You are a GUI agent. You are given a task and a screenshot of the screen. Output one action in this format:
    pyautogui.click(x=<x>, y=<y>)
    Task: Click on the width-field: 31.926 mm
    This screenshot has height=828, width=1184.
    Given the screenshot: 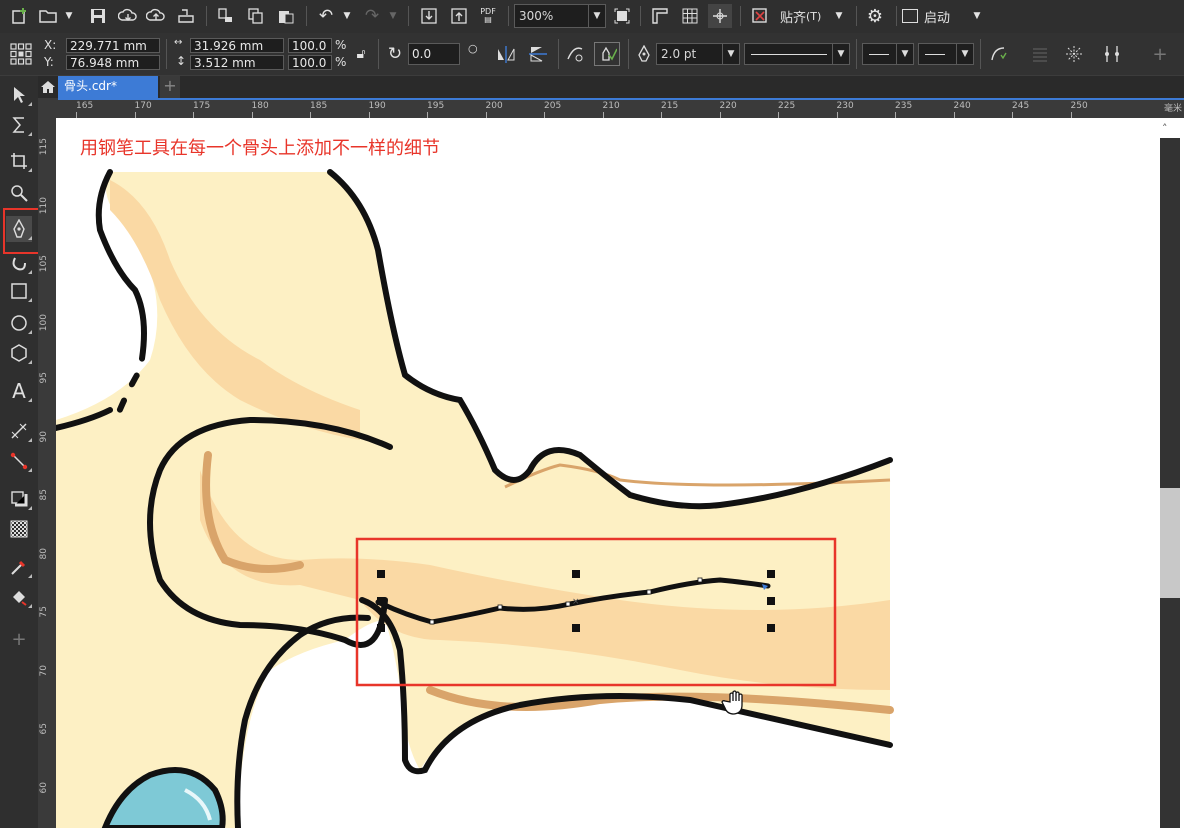 What is the action you would take?
    pyautogui.click(x=237, y=45)
    